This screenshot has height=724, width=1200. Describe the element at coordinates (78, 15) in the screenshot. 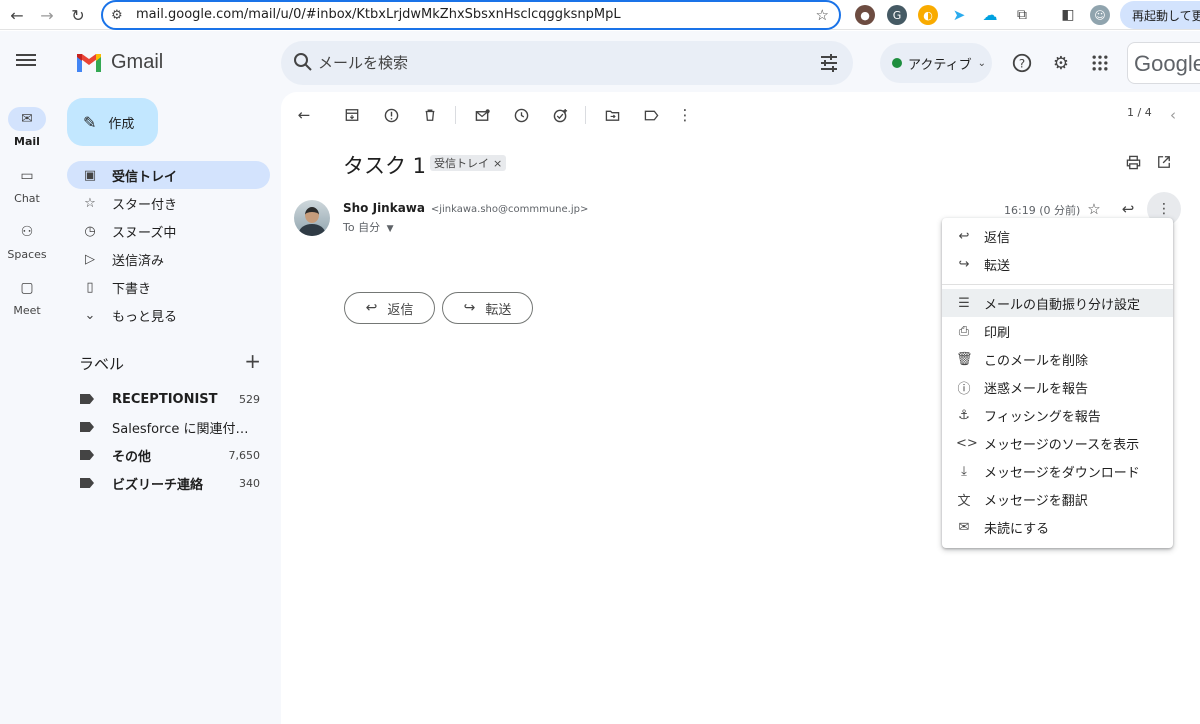

I see `reload-icon: ↻` at that location.